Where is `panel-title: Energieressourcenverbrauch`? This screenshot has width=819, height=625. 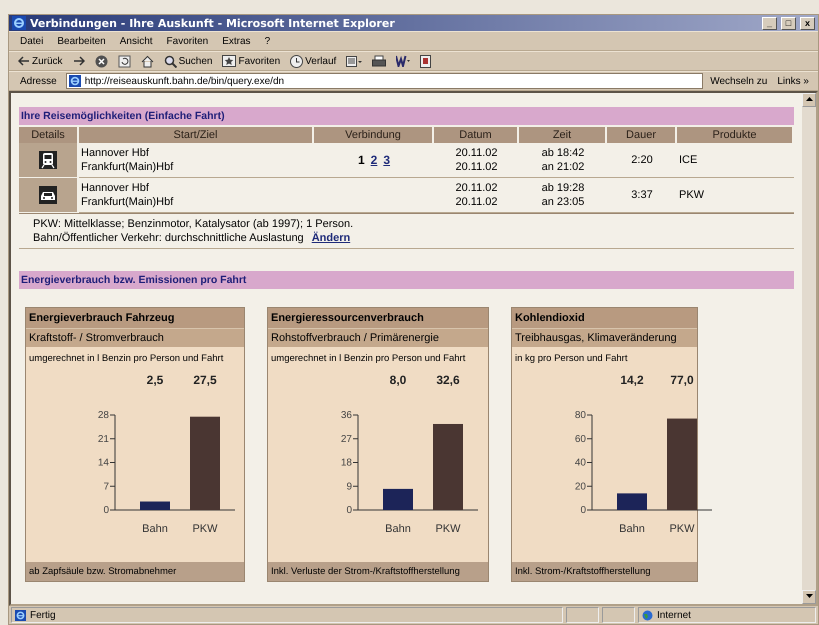
panel-title: Energieressourcenverbrauch is located at coordinates (378, 318).